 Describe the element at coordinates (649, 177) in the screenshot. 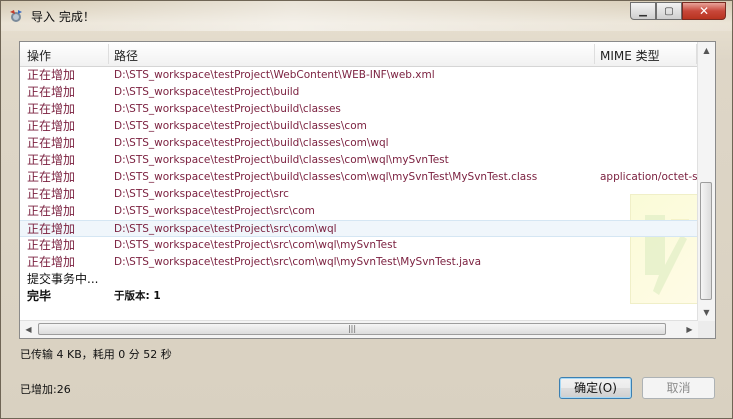

I see `row-mime: application/octet-str` at that location.